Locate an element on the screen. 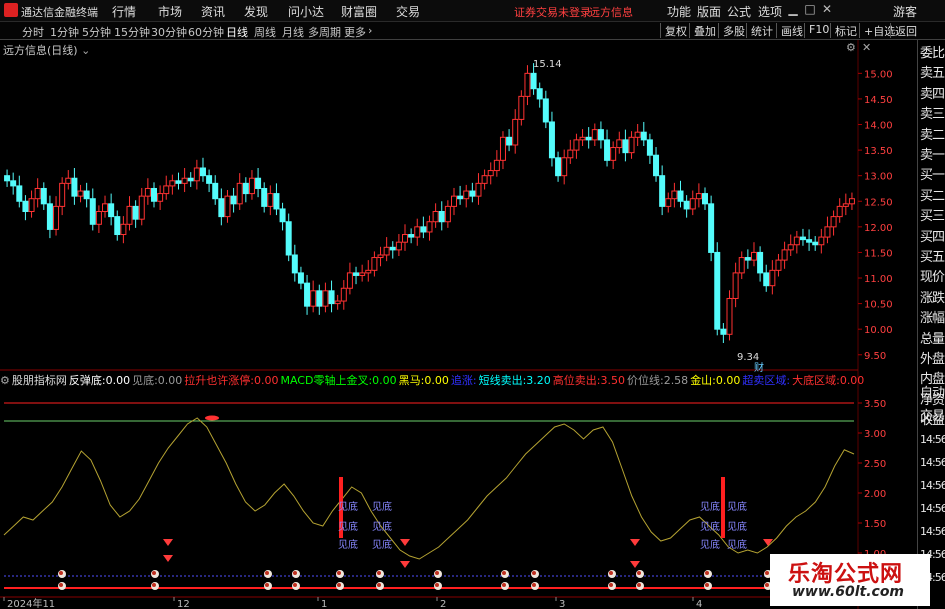 Image resolution: width=945 pixels, height=609 pixels. tab-period: 1分钟 is located at coordinates (64, 32).